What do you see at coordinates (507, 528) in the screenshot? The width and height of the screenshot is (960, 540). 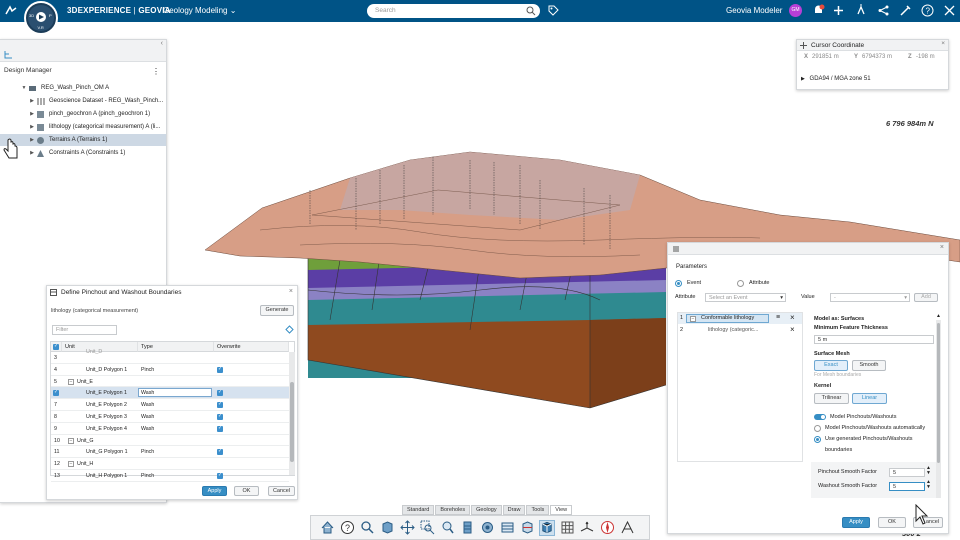 I see `layers-button` at bounding box center [507, 528].